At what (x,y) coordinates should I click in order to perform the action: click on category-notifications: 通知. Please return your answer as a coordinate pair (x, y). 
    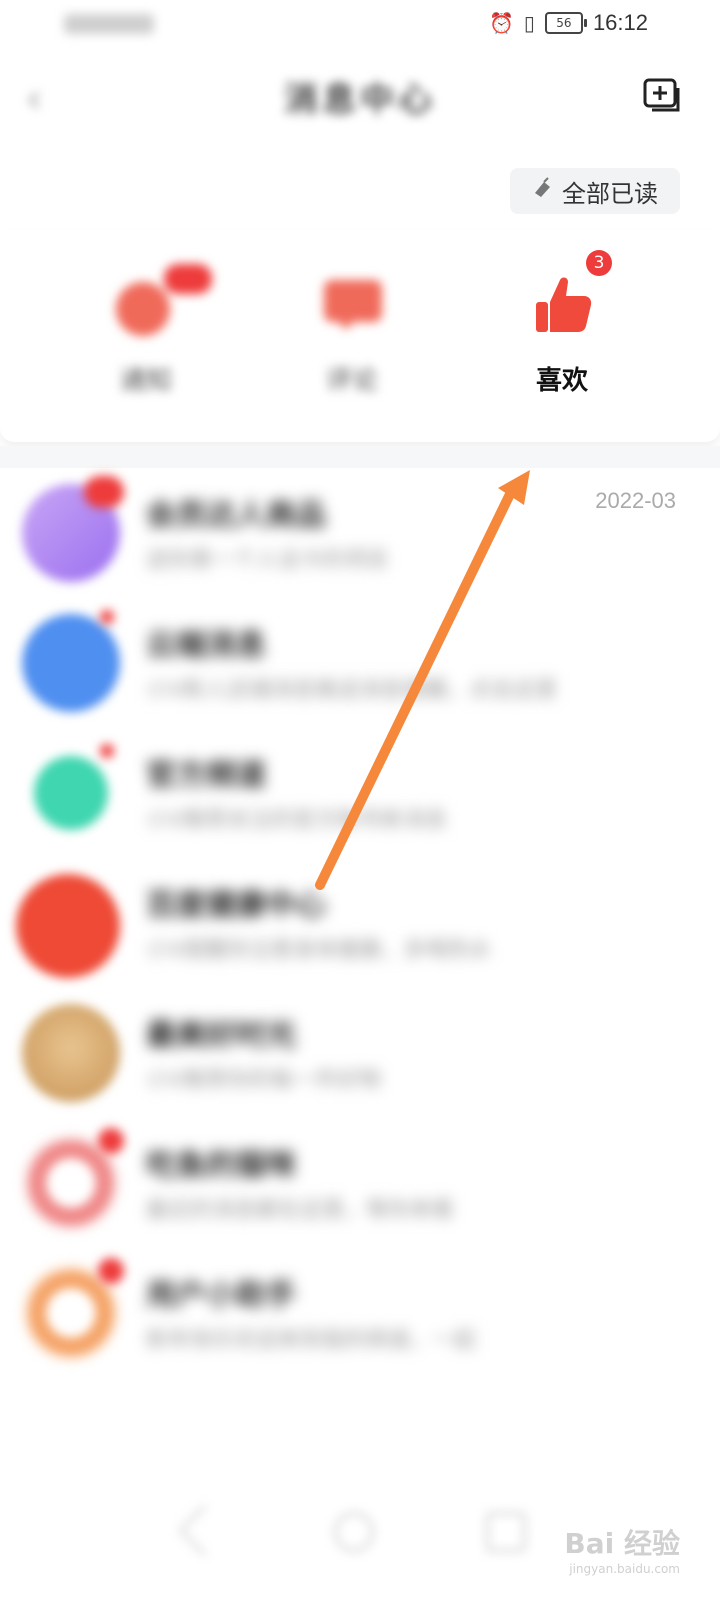
    Looking at the image, I should click on (146, 330).